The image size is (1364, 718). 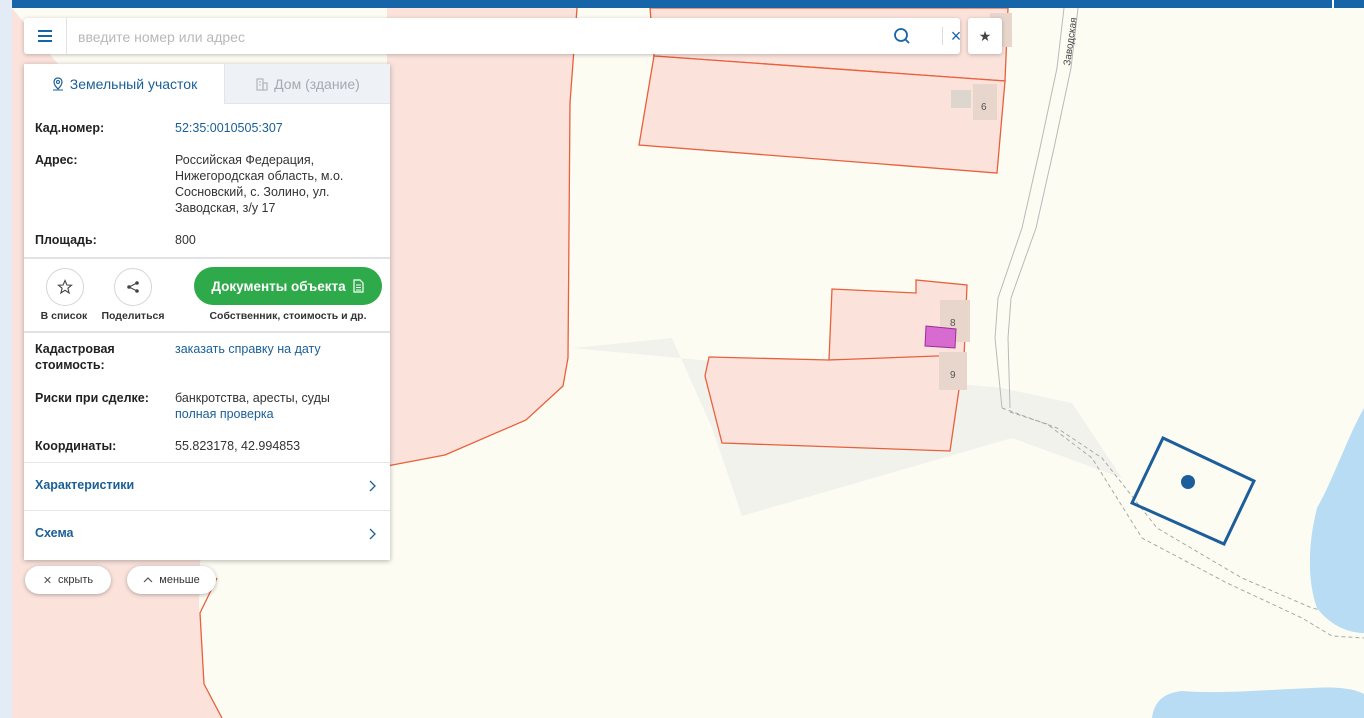 I want to click on left-edge-strip, so click(x=6, y=359).